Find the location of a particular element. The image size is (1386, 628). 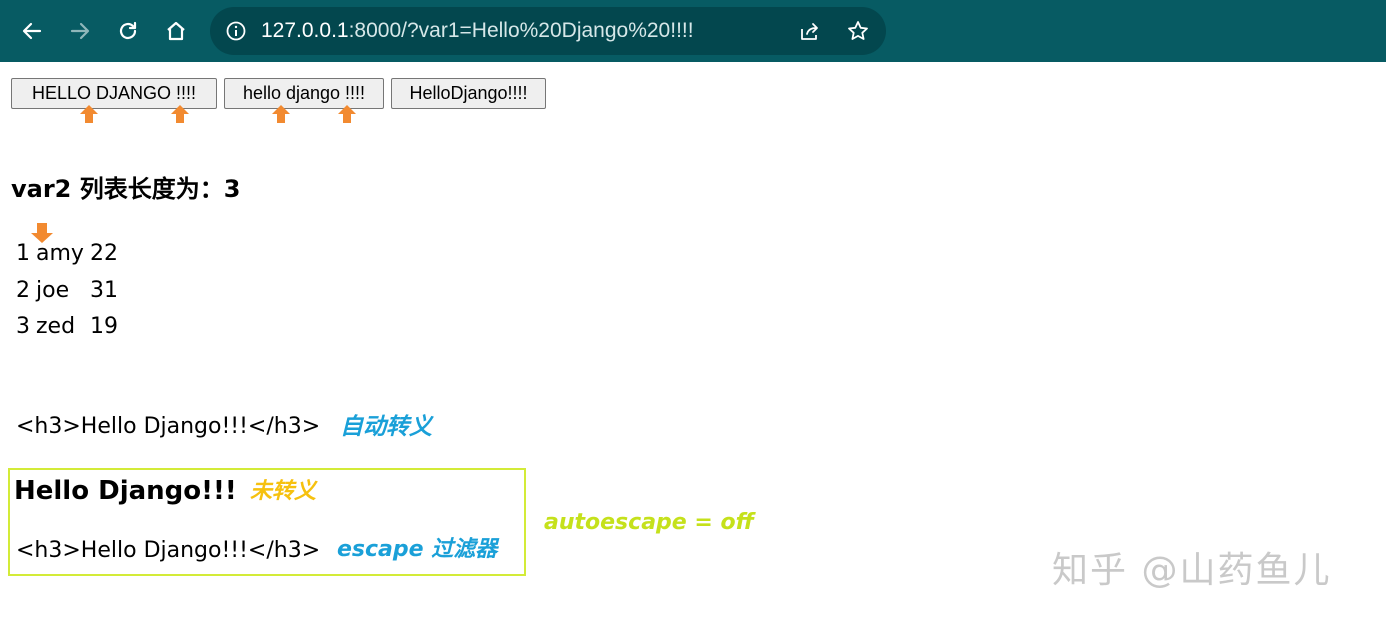

list-index: 2 is located at coordinates (23, 290).